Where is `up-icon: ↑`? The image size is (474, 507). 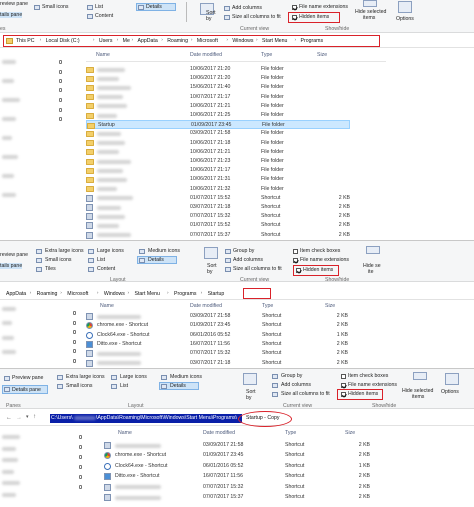 up-icon: ↑ is located at coordinates (34, 417).